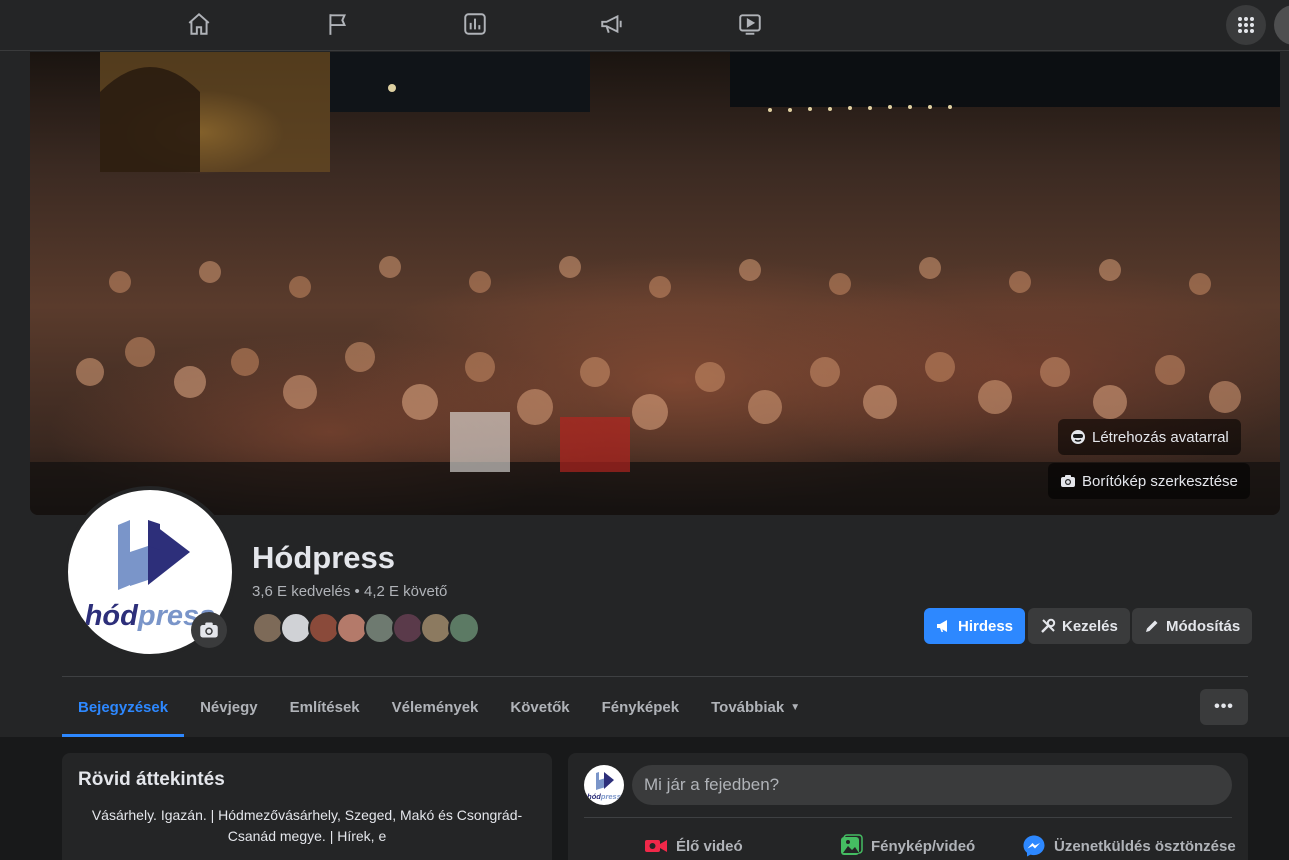  Describe the element at coordinates (656, 846) in the screenshot. I see `live-video-icon` at that location.